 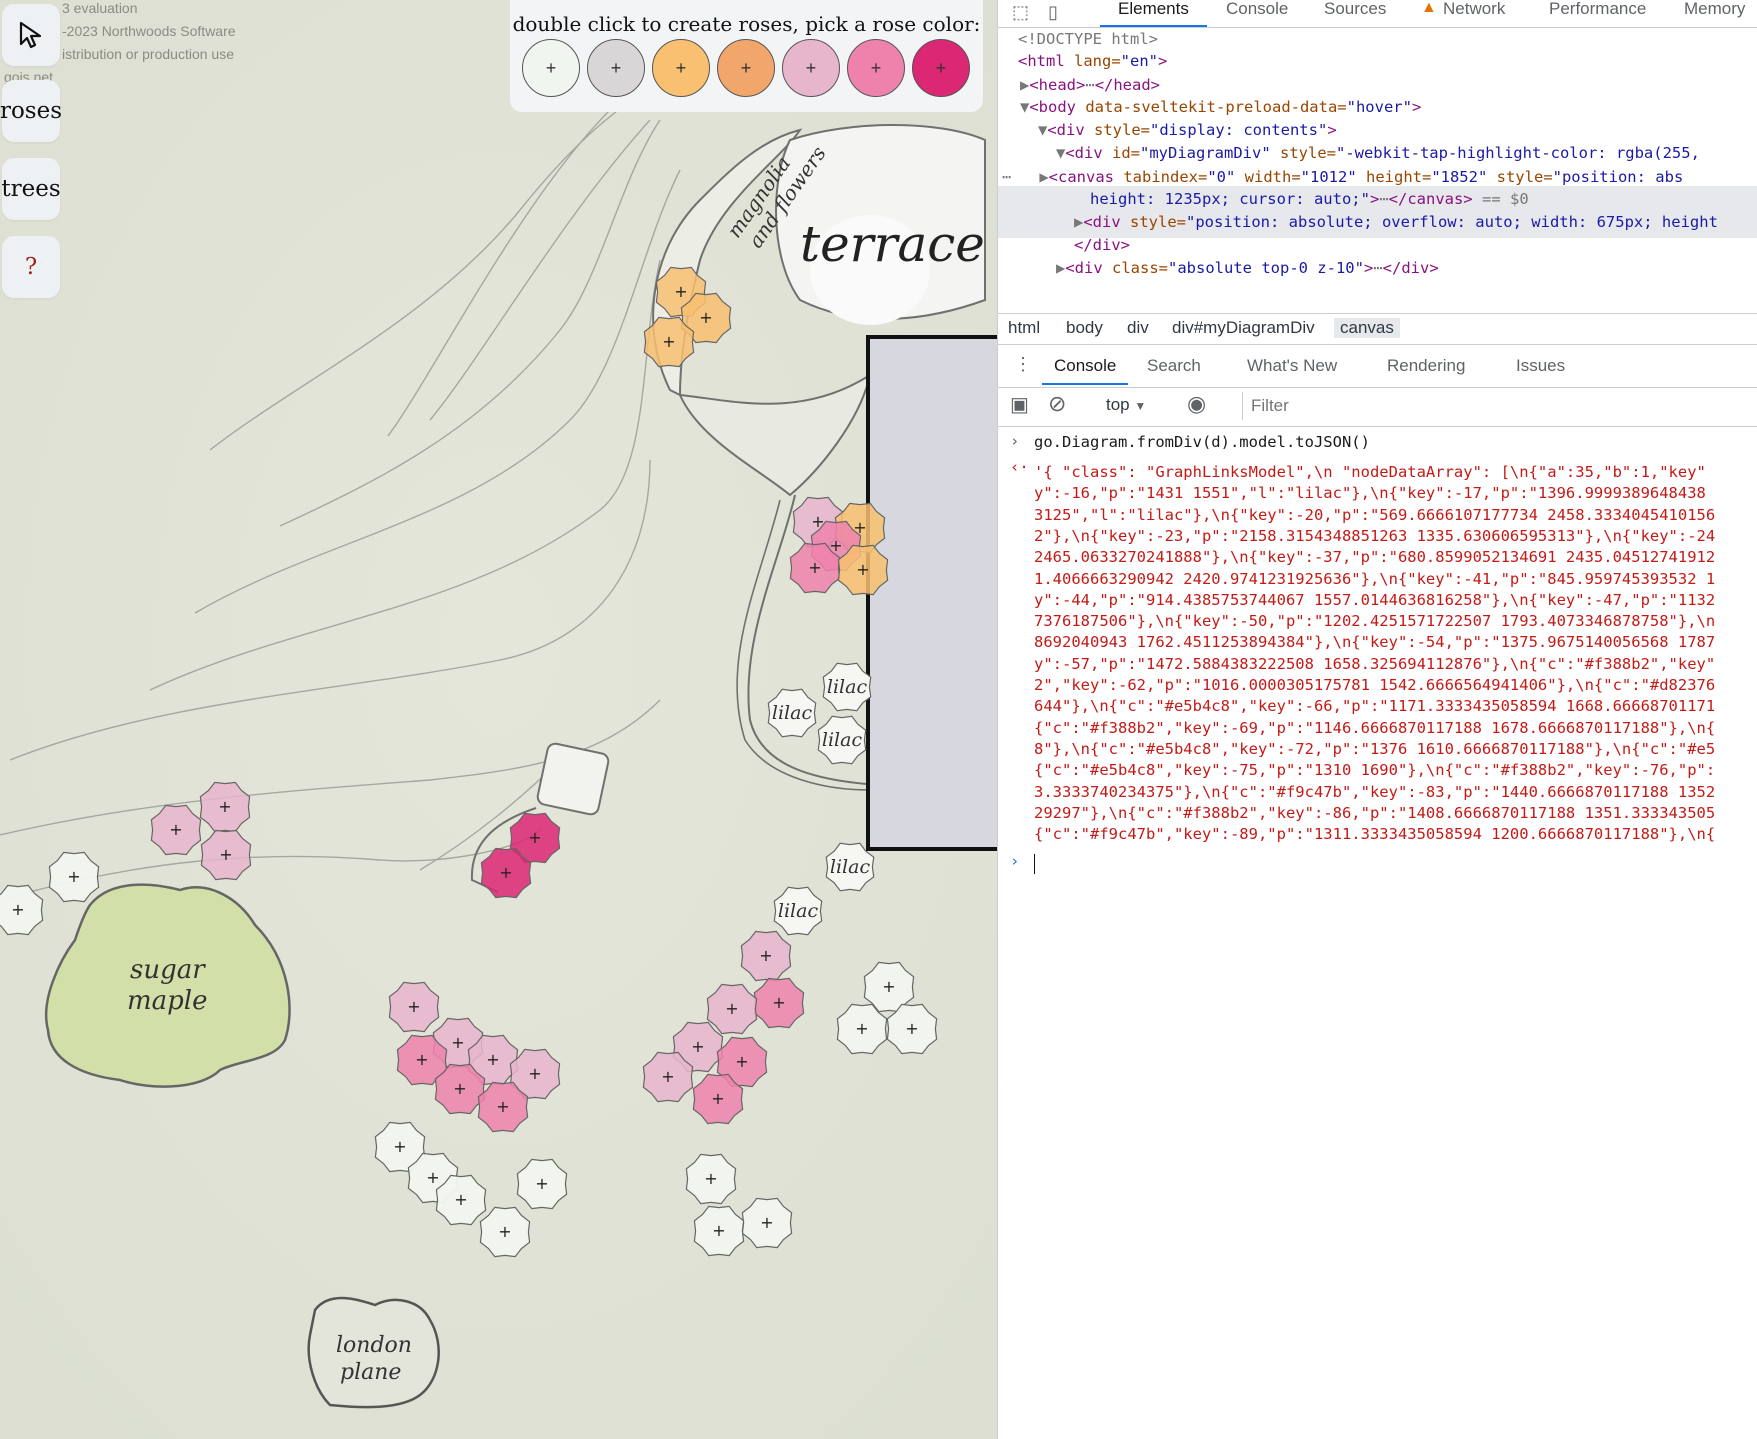 I want to click on tab-sources: Sources, so click(x=1355, y=9).